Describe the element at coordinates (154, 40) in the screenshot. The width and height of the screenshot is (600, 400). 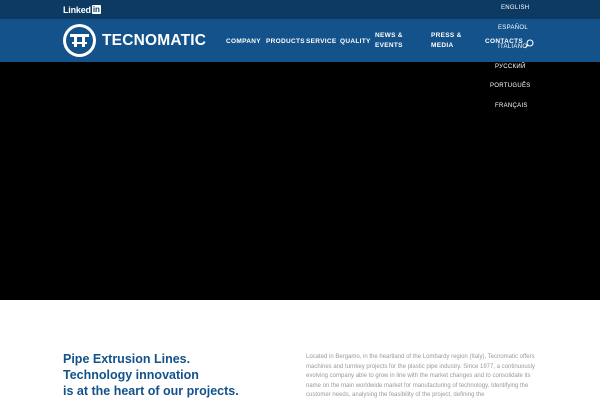
I see `brand-name: TECNOMATIC` at that location.